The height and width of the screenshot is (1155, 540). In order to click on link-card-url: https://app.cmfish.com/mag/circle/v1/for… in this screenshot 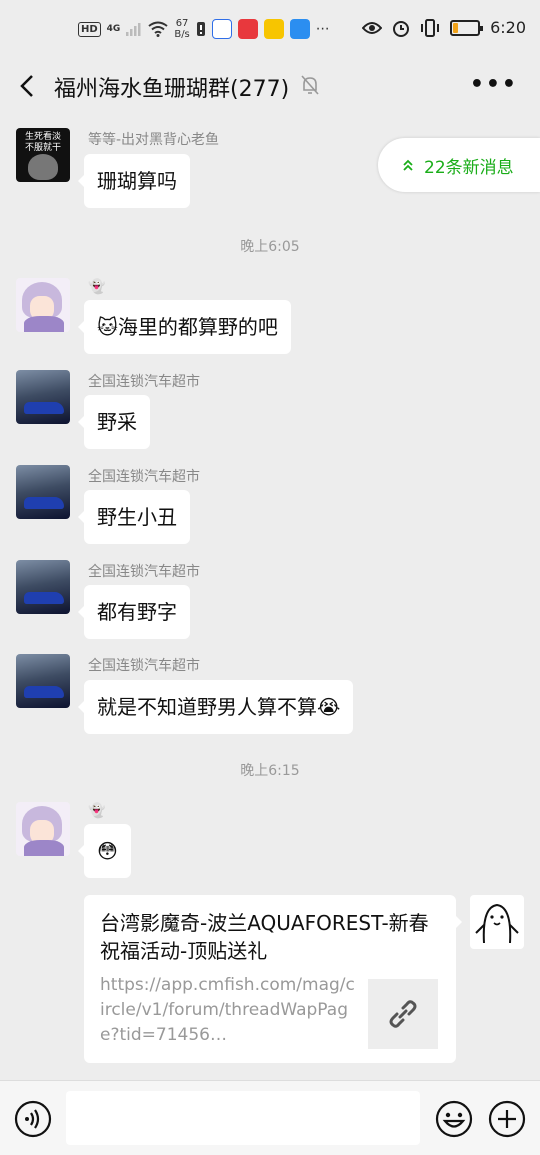, I will do `click(227, 1010)`.